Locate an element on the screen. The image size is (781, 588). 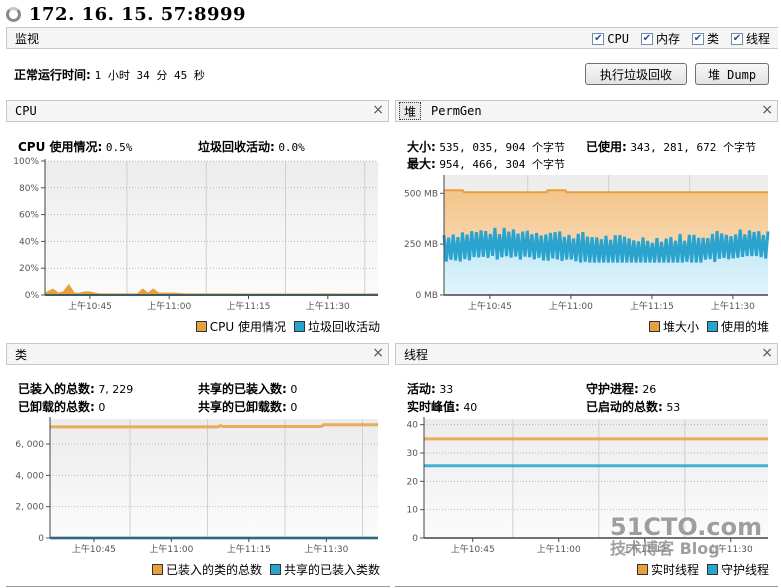
stat-label: 共享的已装入数: is located at coordinates (242, 389).